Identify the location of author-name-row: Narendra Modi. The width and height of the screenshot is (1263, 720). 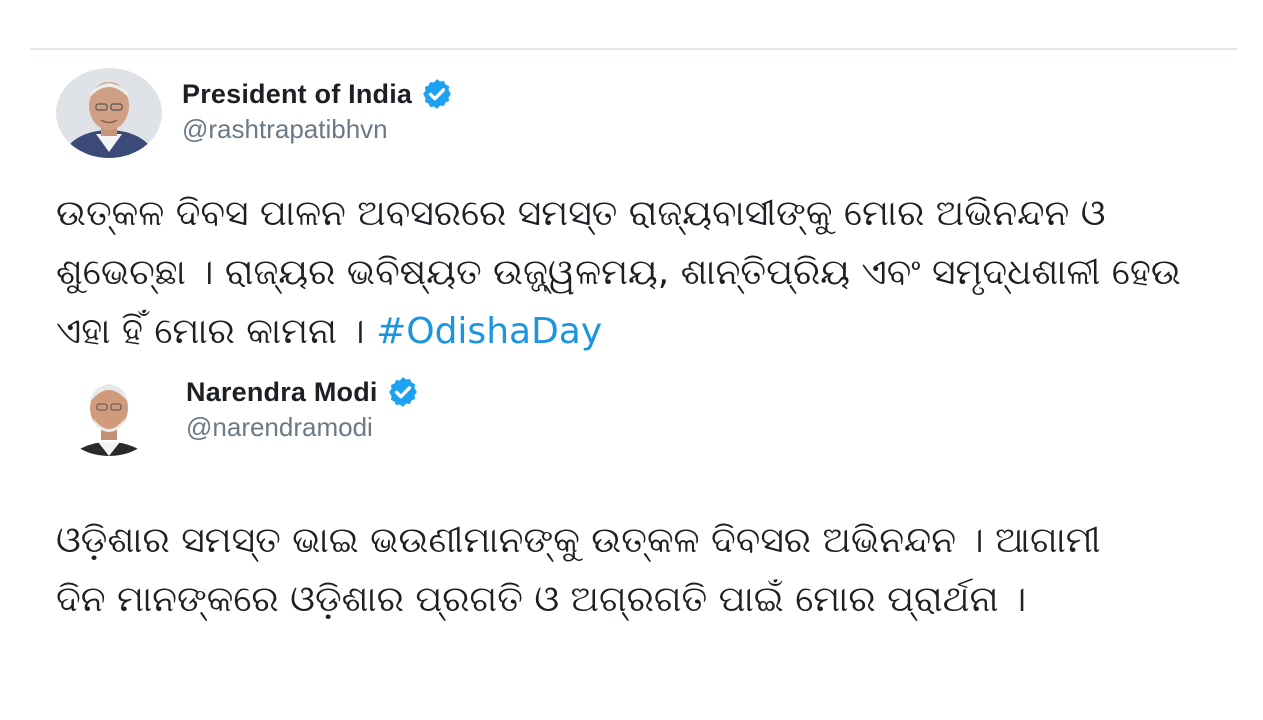
(303, 392).